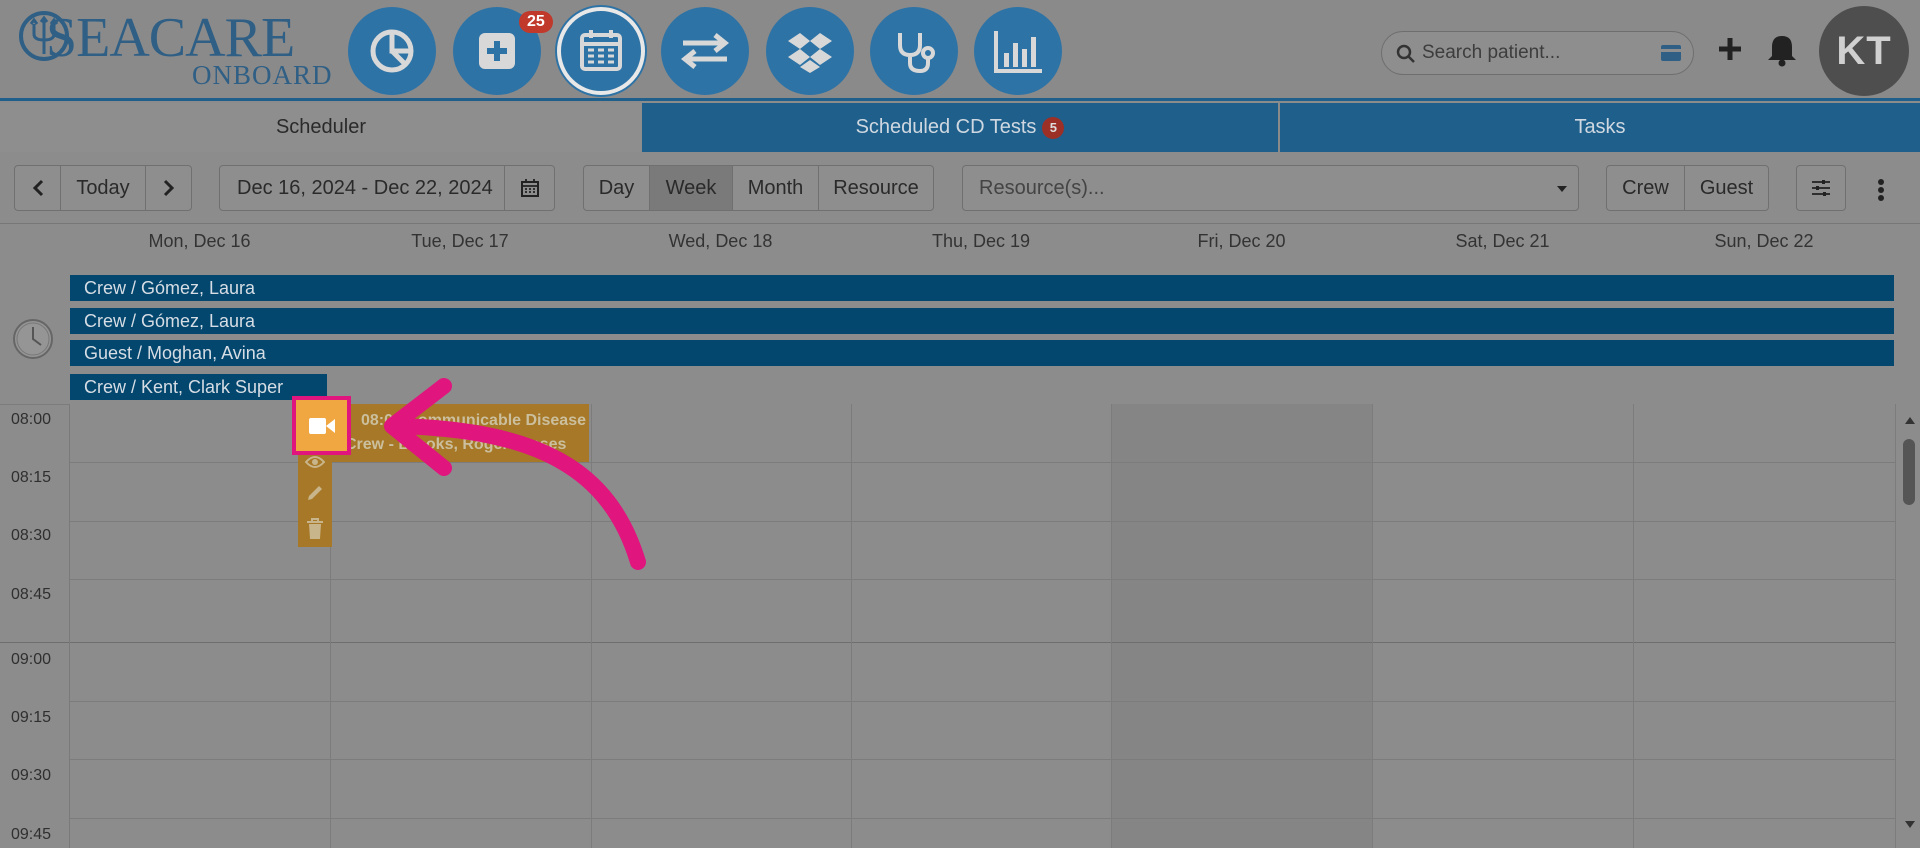 The height and width of the screenshot is (848, 1920). What do you see at coordinates (1645, 188) in the screenshot?
I see `filter-crew-button: Crew` at bounding box center [1645, 188].